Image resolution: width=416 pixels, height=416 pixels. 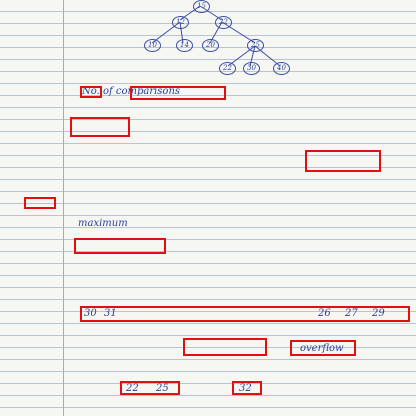 I want to click on tree-node: 30, so click(x=251, y=68).